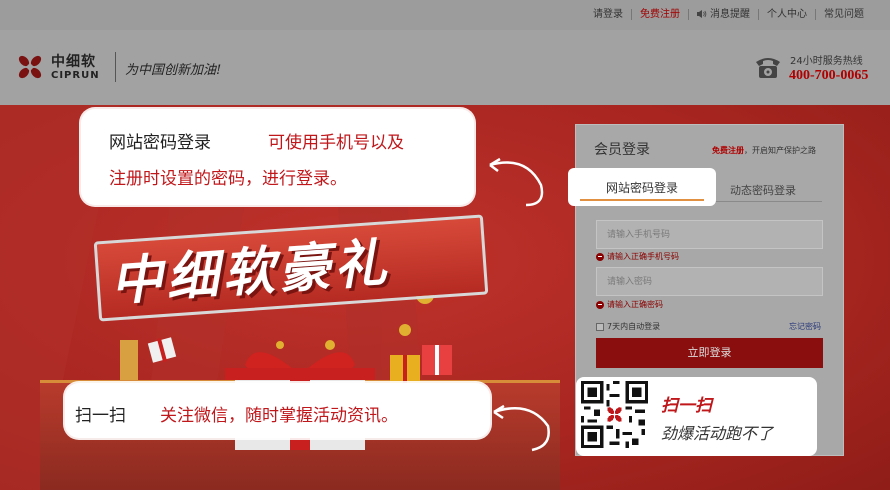 This screenshot has width=890, height=490. I want to click on brand-name-en: CIPRUN, so click(75, 75).